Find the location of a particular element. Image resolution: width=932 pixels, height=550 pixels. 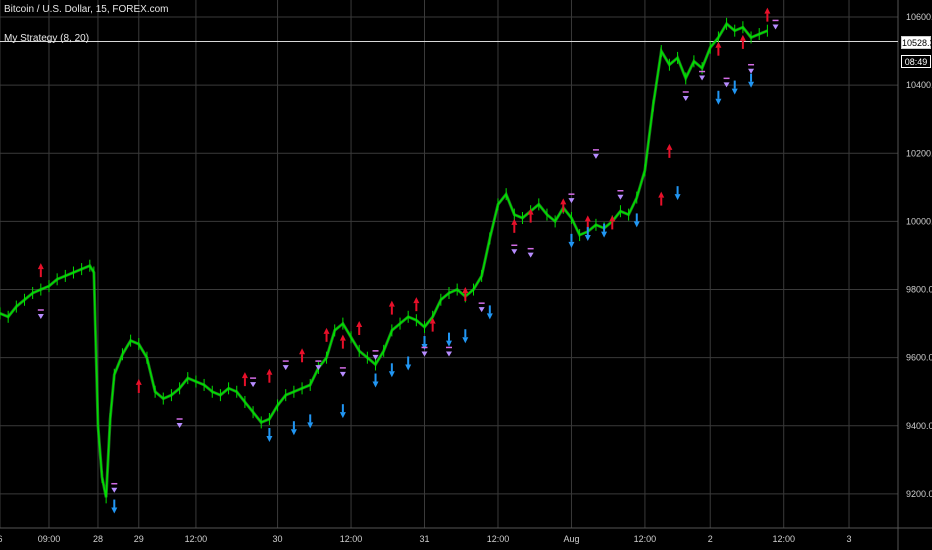

y-tick-label: 10000.0 is located at coordinates (919, 221).